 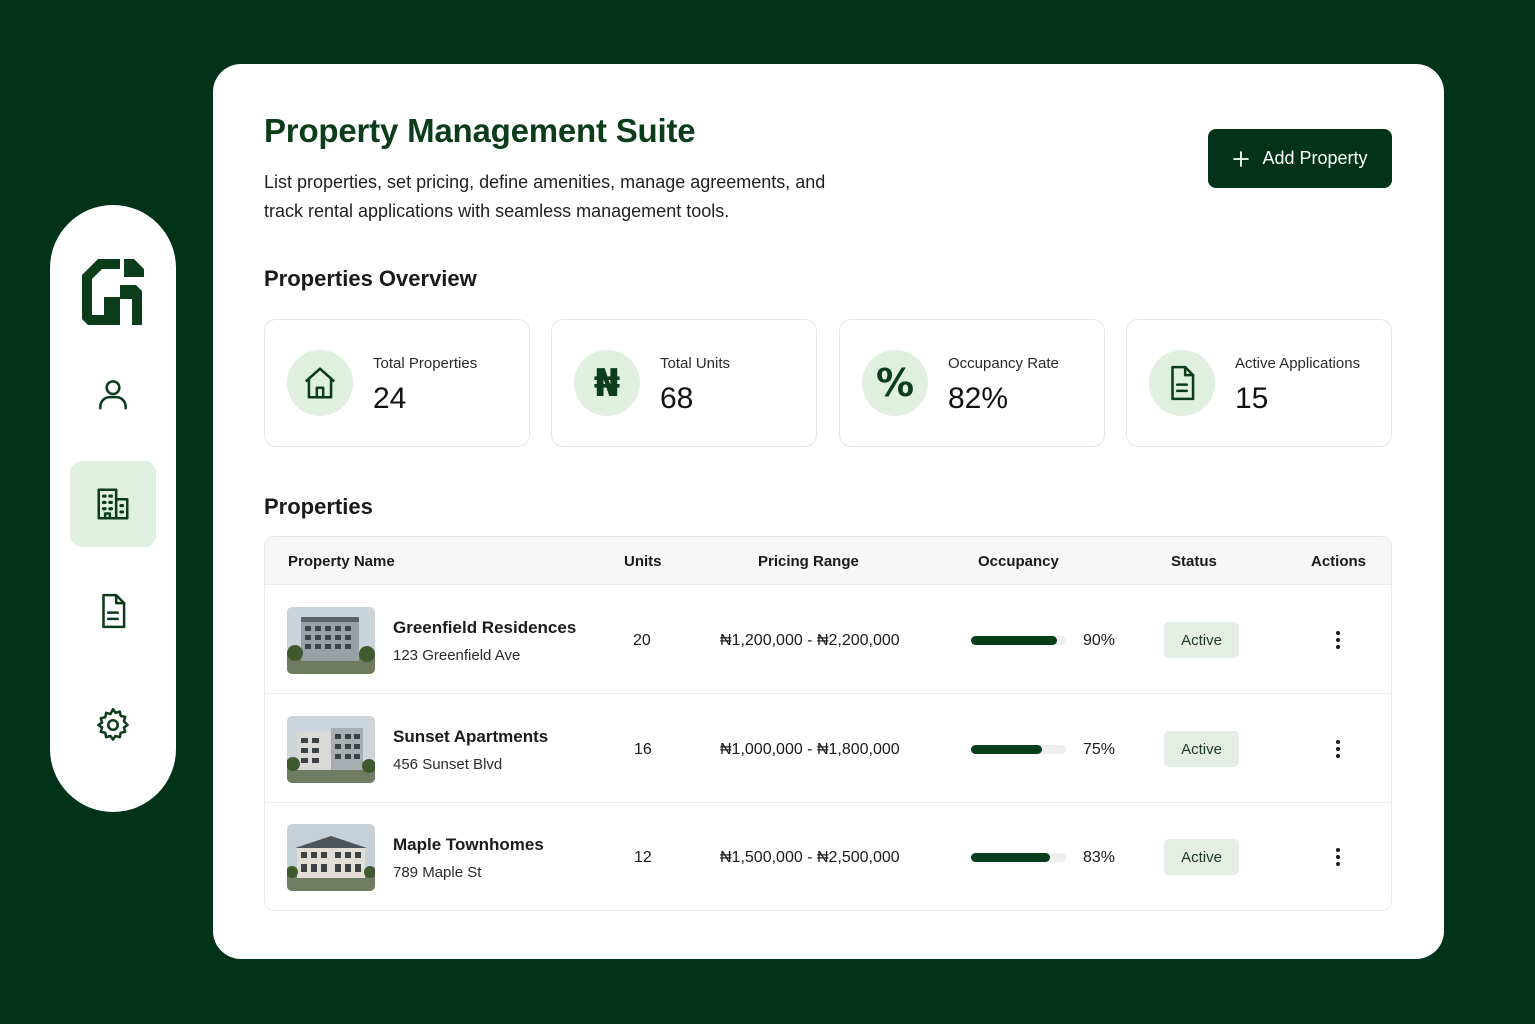 What do you see at coordinates (1018, 561) in the screenshot?
I see `column-header: Occupancy` at bounding box center [1018, 561].